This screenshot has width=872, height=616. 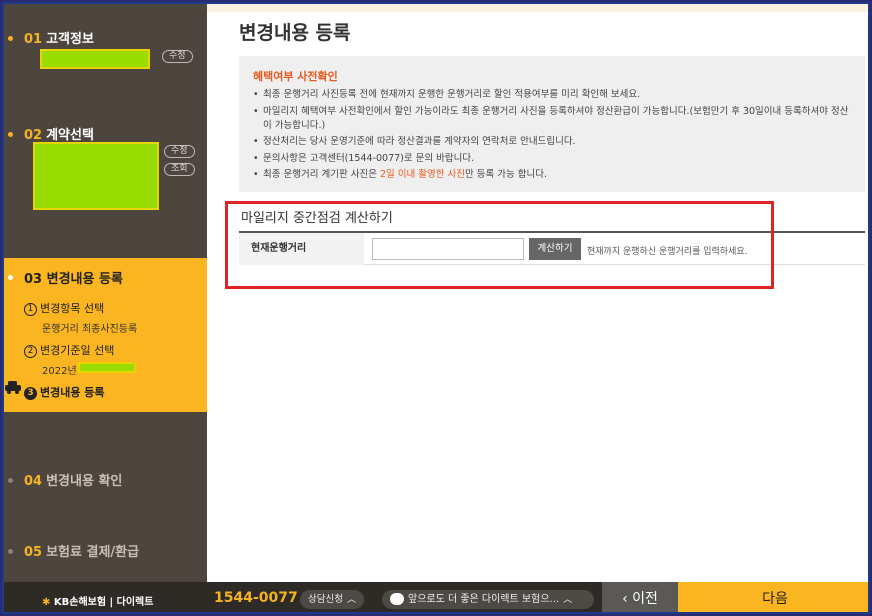 What do you see at coordinates (553, 159) in the screenshot?
I see `notice-item: 문의사항은 고객센터(1544-0077)로 문의 바랍니다.` at bounding box center [553, 159].